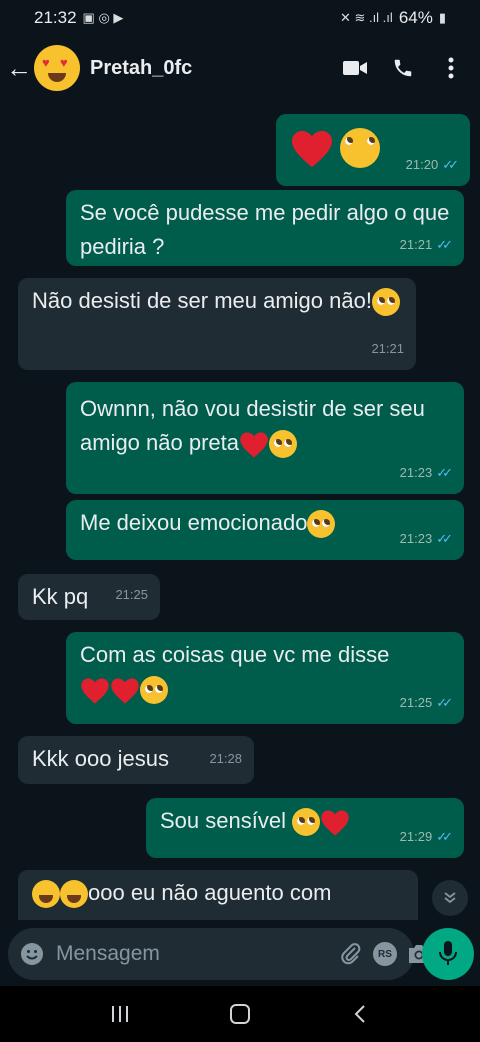 The height and width of the screenshot is (1042, 480). What do you see at coordinates (57, 68) in the screenshot?
I see `avatar: ♥ ♥` at bounding box center [57, 68].